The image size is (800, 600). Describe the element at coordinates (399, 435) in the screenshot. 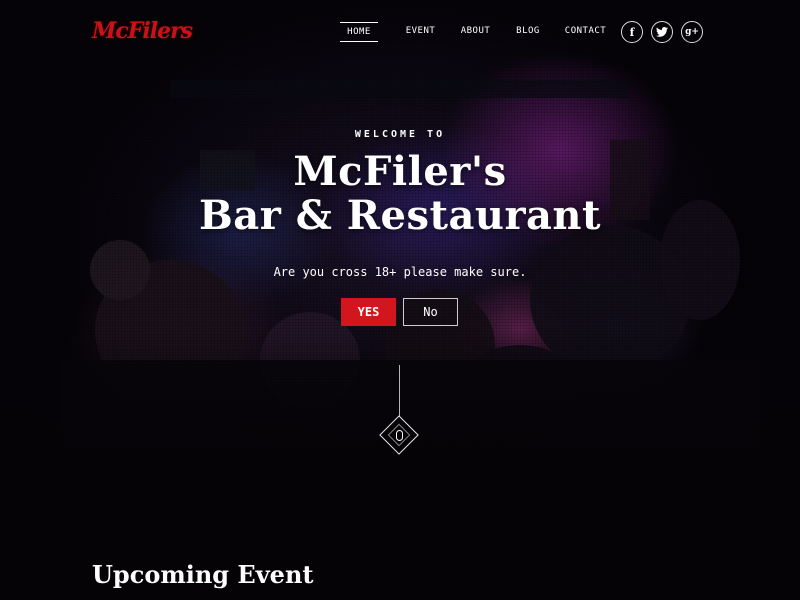

I see `mouse-scroll-icon` at that location.